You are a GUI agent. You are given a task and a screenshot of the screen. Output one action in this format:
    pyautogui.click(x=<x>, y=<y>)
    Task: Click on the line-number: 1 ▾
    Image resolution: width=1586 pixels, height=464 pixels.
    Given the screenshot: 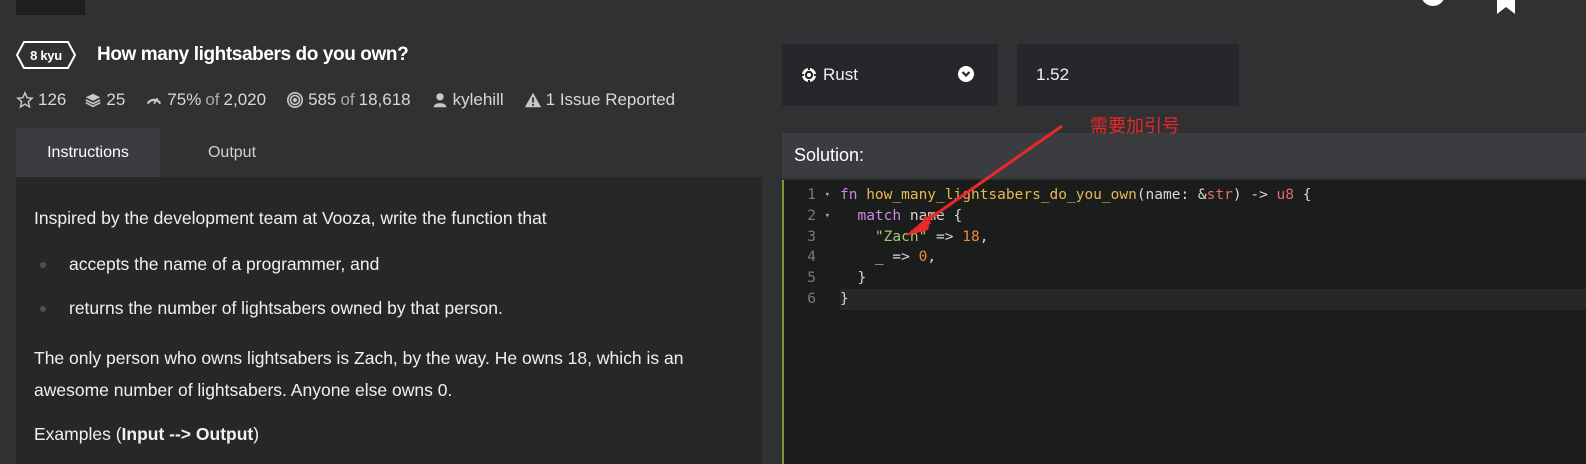 What is the action you would take?
    pyautogui.click(x=808, y=195)
    